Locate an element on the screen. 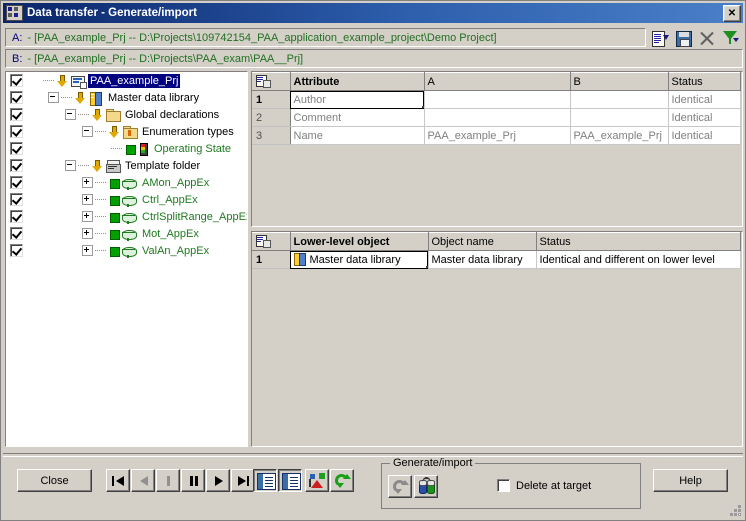 The height and width of the screenshot is (521, 746). cell-a: PAA_example_Prj is located at coordinates (497, 135).